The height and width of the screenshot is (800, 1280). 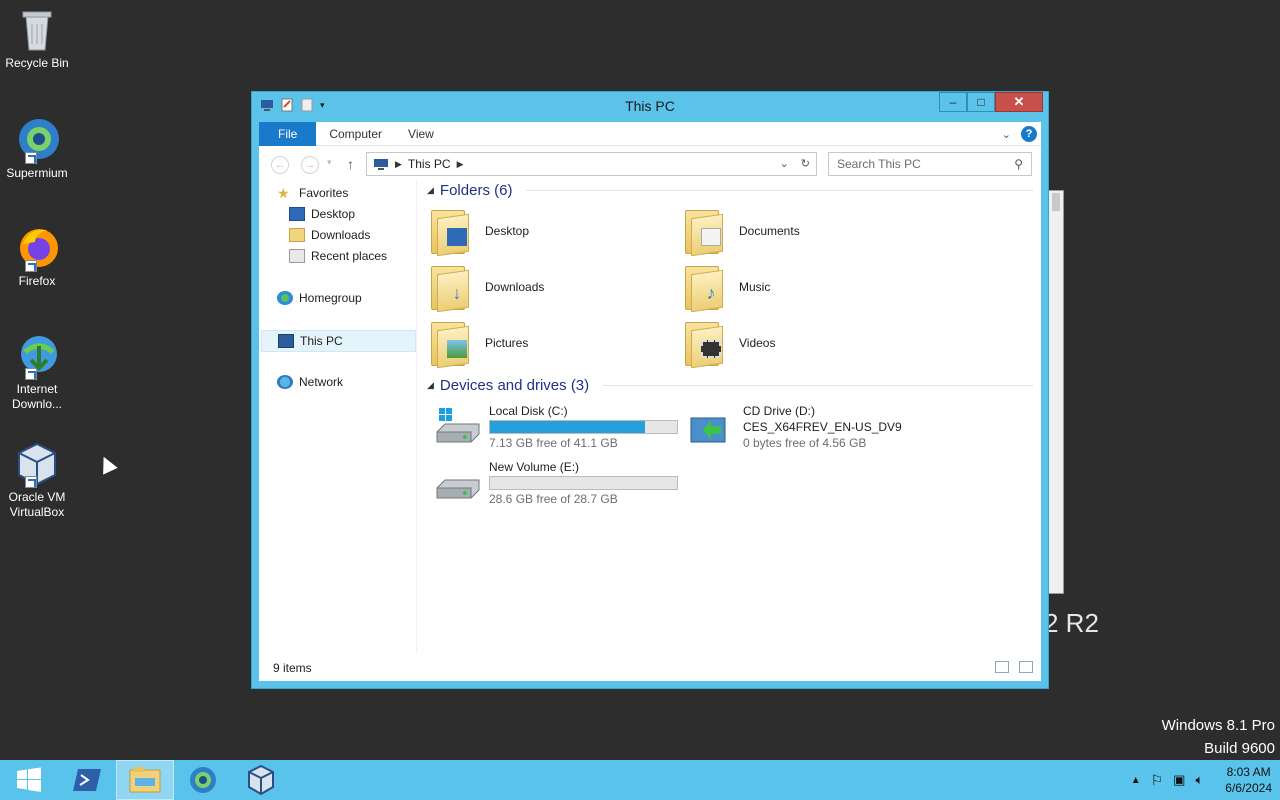 I want to click on details-view-icon, so click(x=1002, y=667).